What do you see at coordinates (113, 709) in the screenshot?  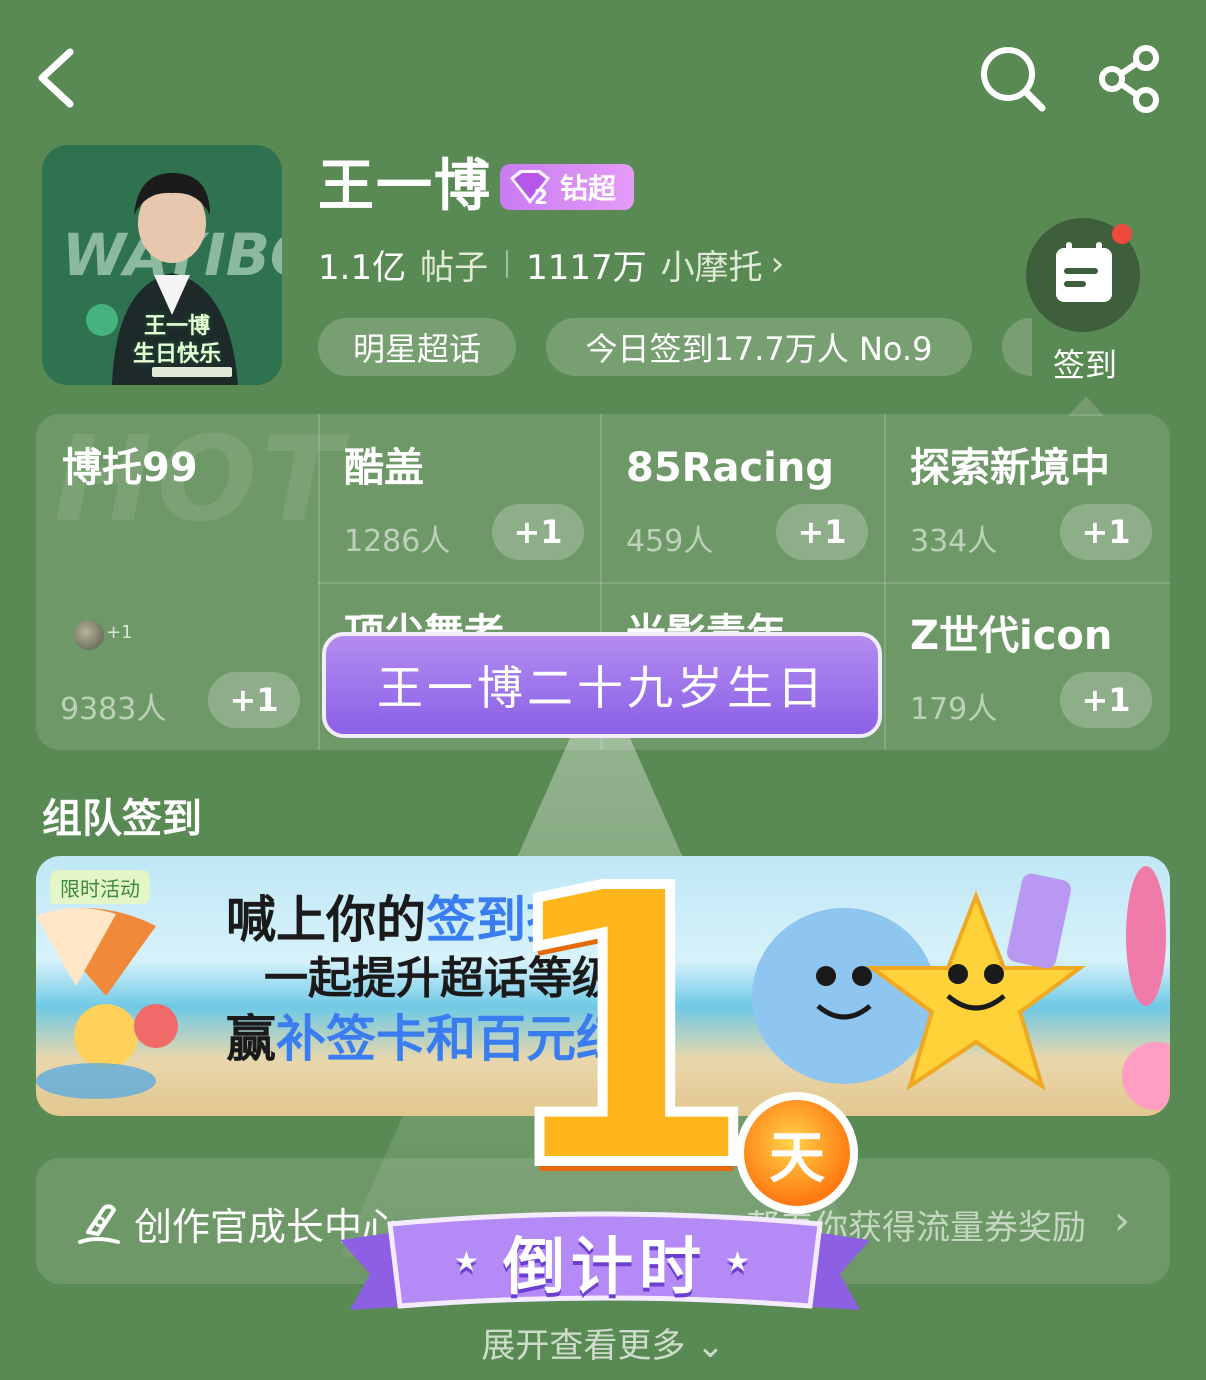 I see `group-member-count: 9383人` at bounding box center [113, 709].